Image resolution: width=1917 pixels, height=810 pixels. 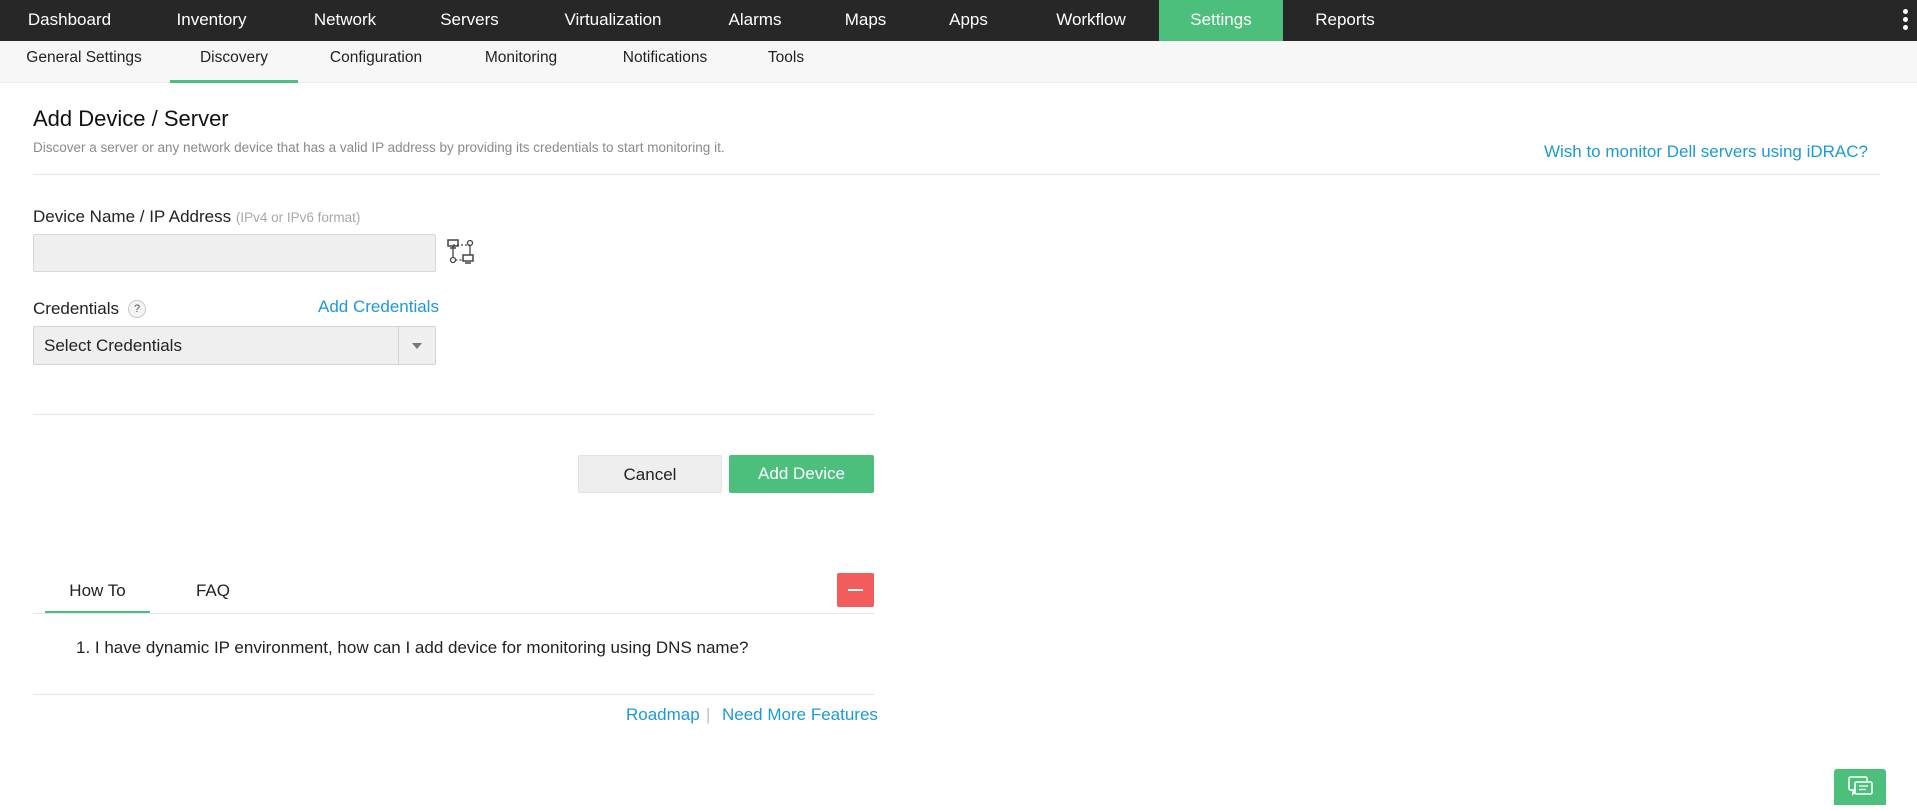 I want to click on add-credentials-link: Add Credentials, so click(x=378, y=307).